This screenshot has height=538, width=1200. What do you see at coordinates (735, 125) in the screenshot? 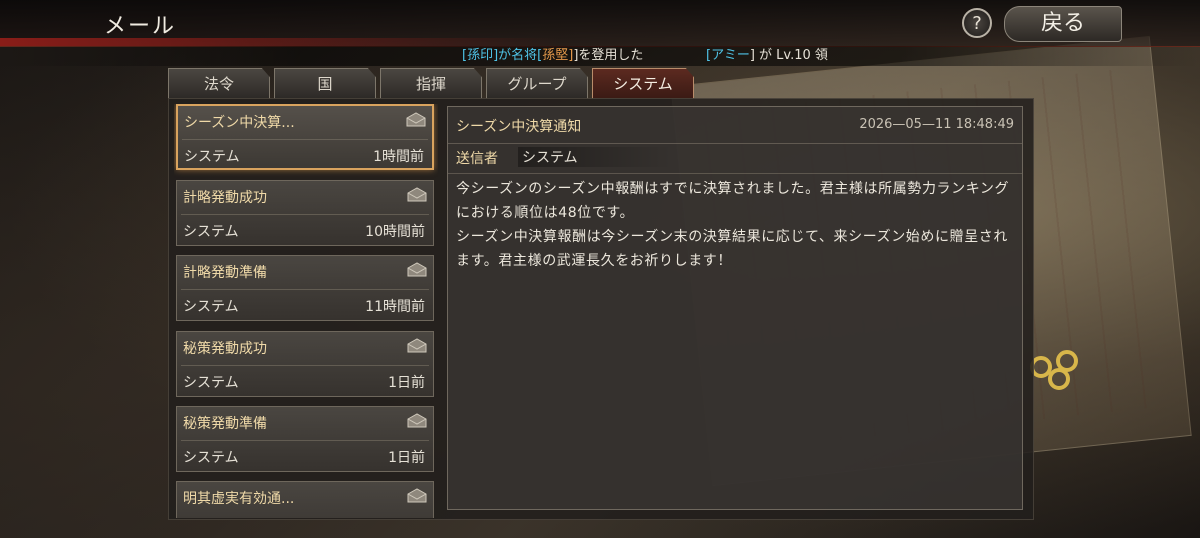
I see `mail-detail-header: シーズン中決算通知 2026—05—11 18:48:49` at bounding box center [735, 125].